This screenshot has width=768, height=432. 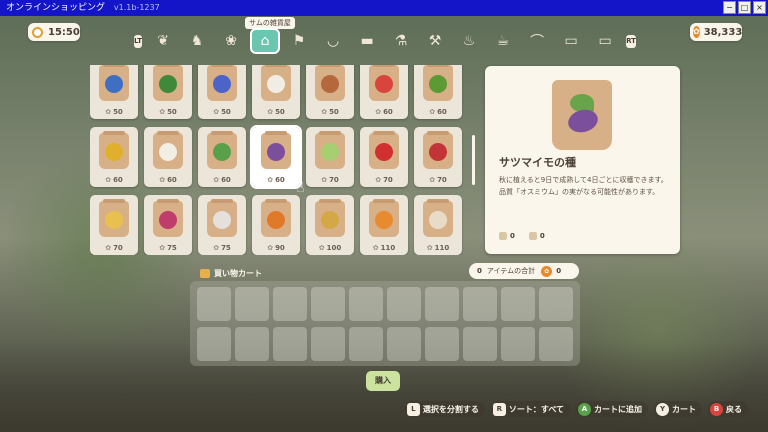 What do you see at coordinates (276, 225) in the screenshot?
I see `product-tile: ✿ 90` at bounding box center [276, 225].